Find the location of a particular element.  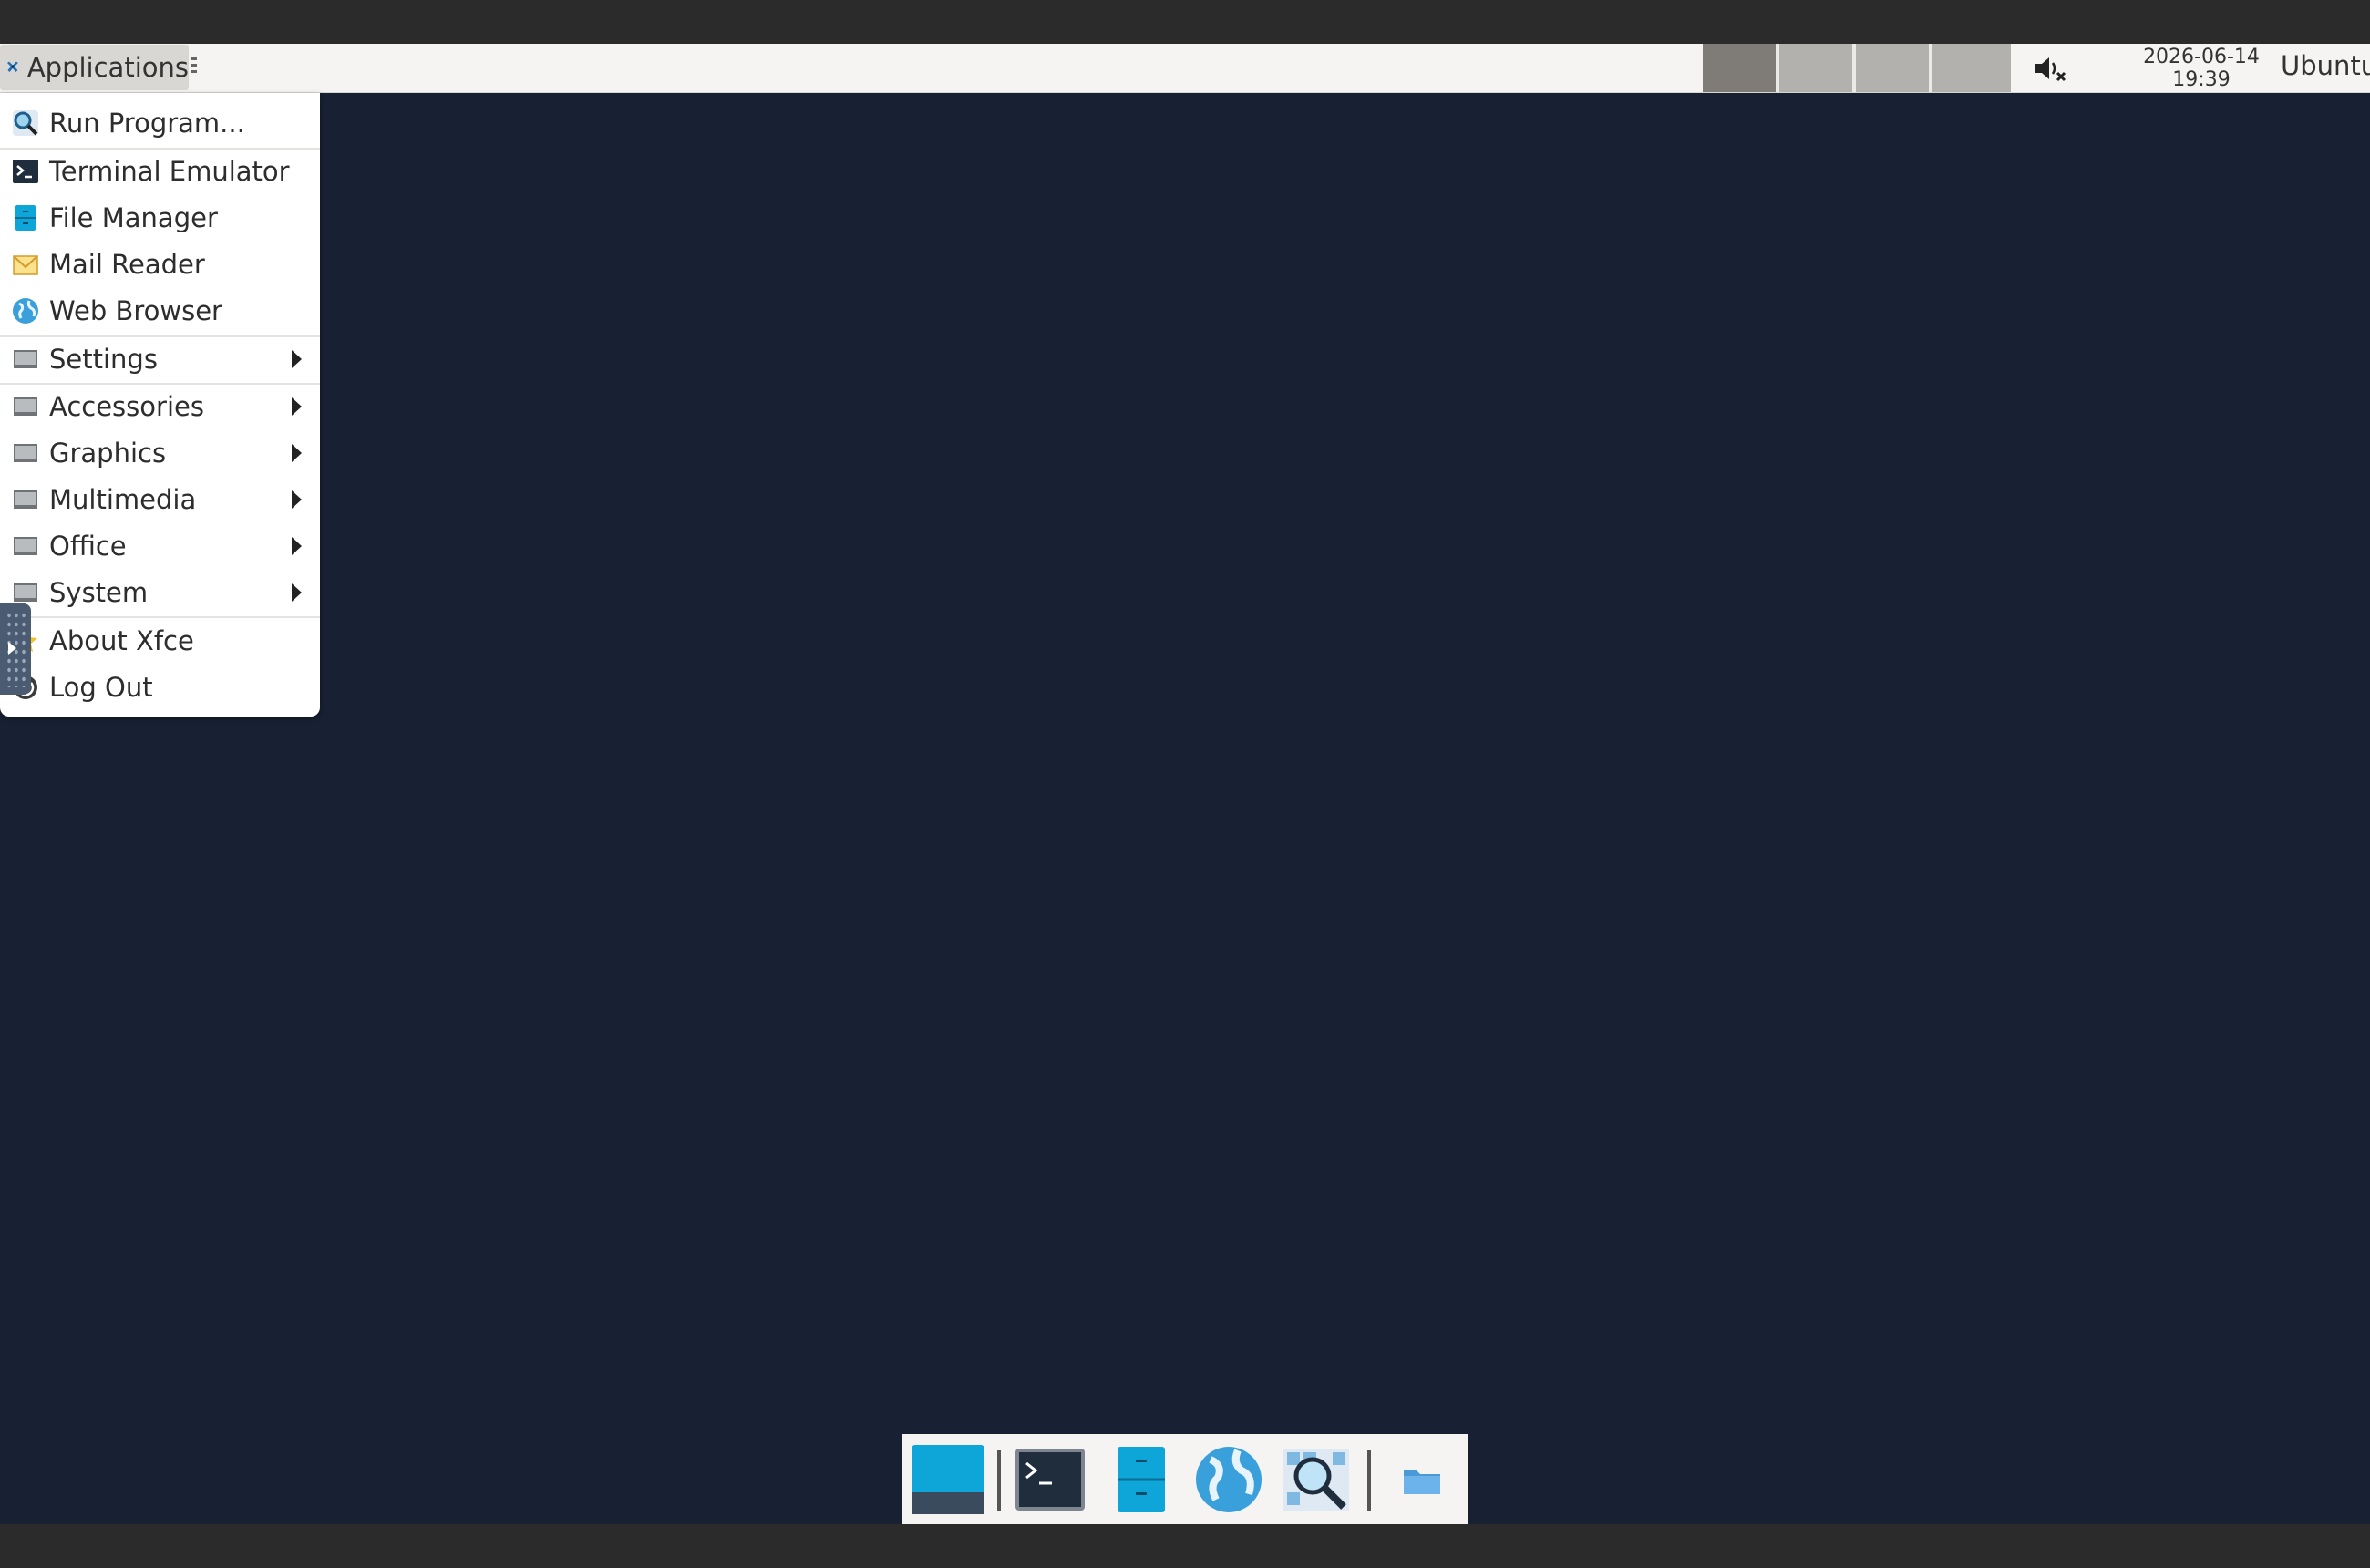

side-panel-handle is located at coordinates (15, 649).